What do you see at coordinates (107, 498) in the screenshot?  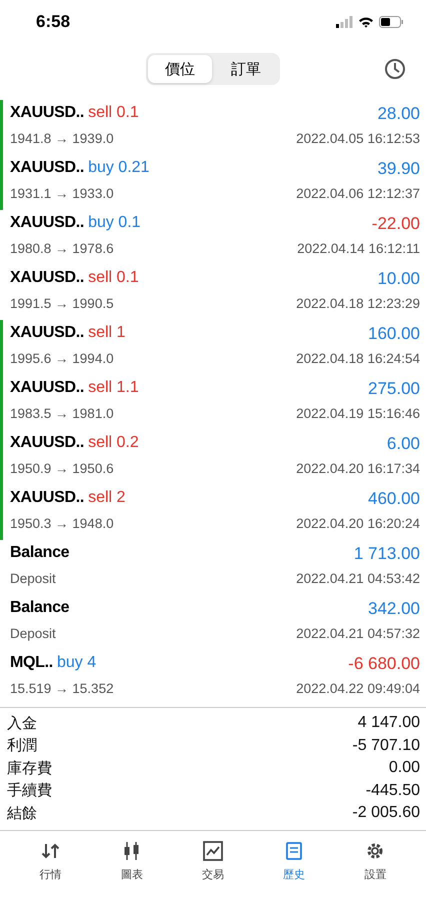 I see `volume-label: sell 2` at bounding box center [107, 498].